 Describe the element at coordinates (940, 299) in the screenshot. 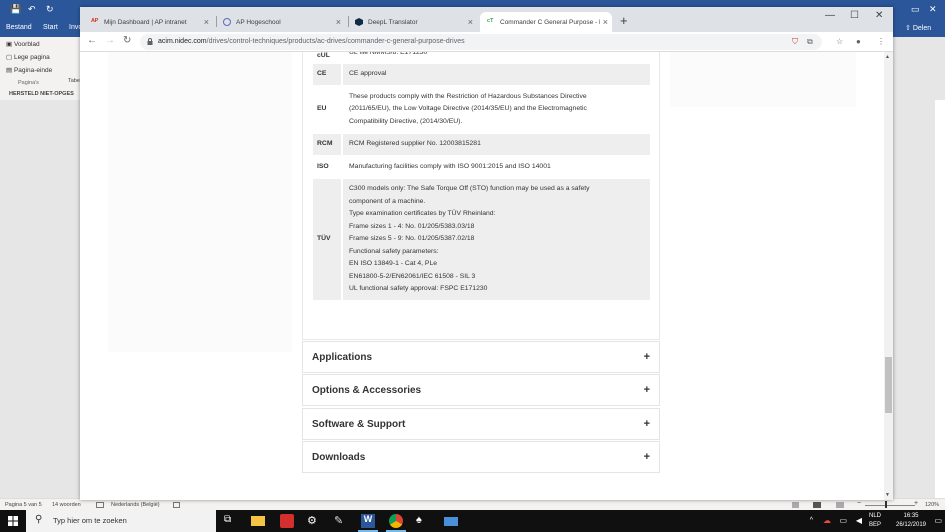

I see `word-page-edge` at that location.